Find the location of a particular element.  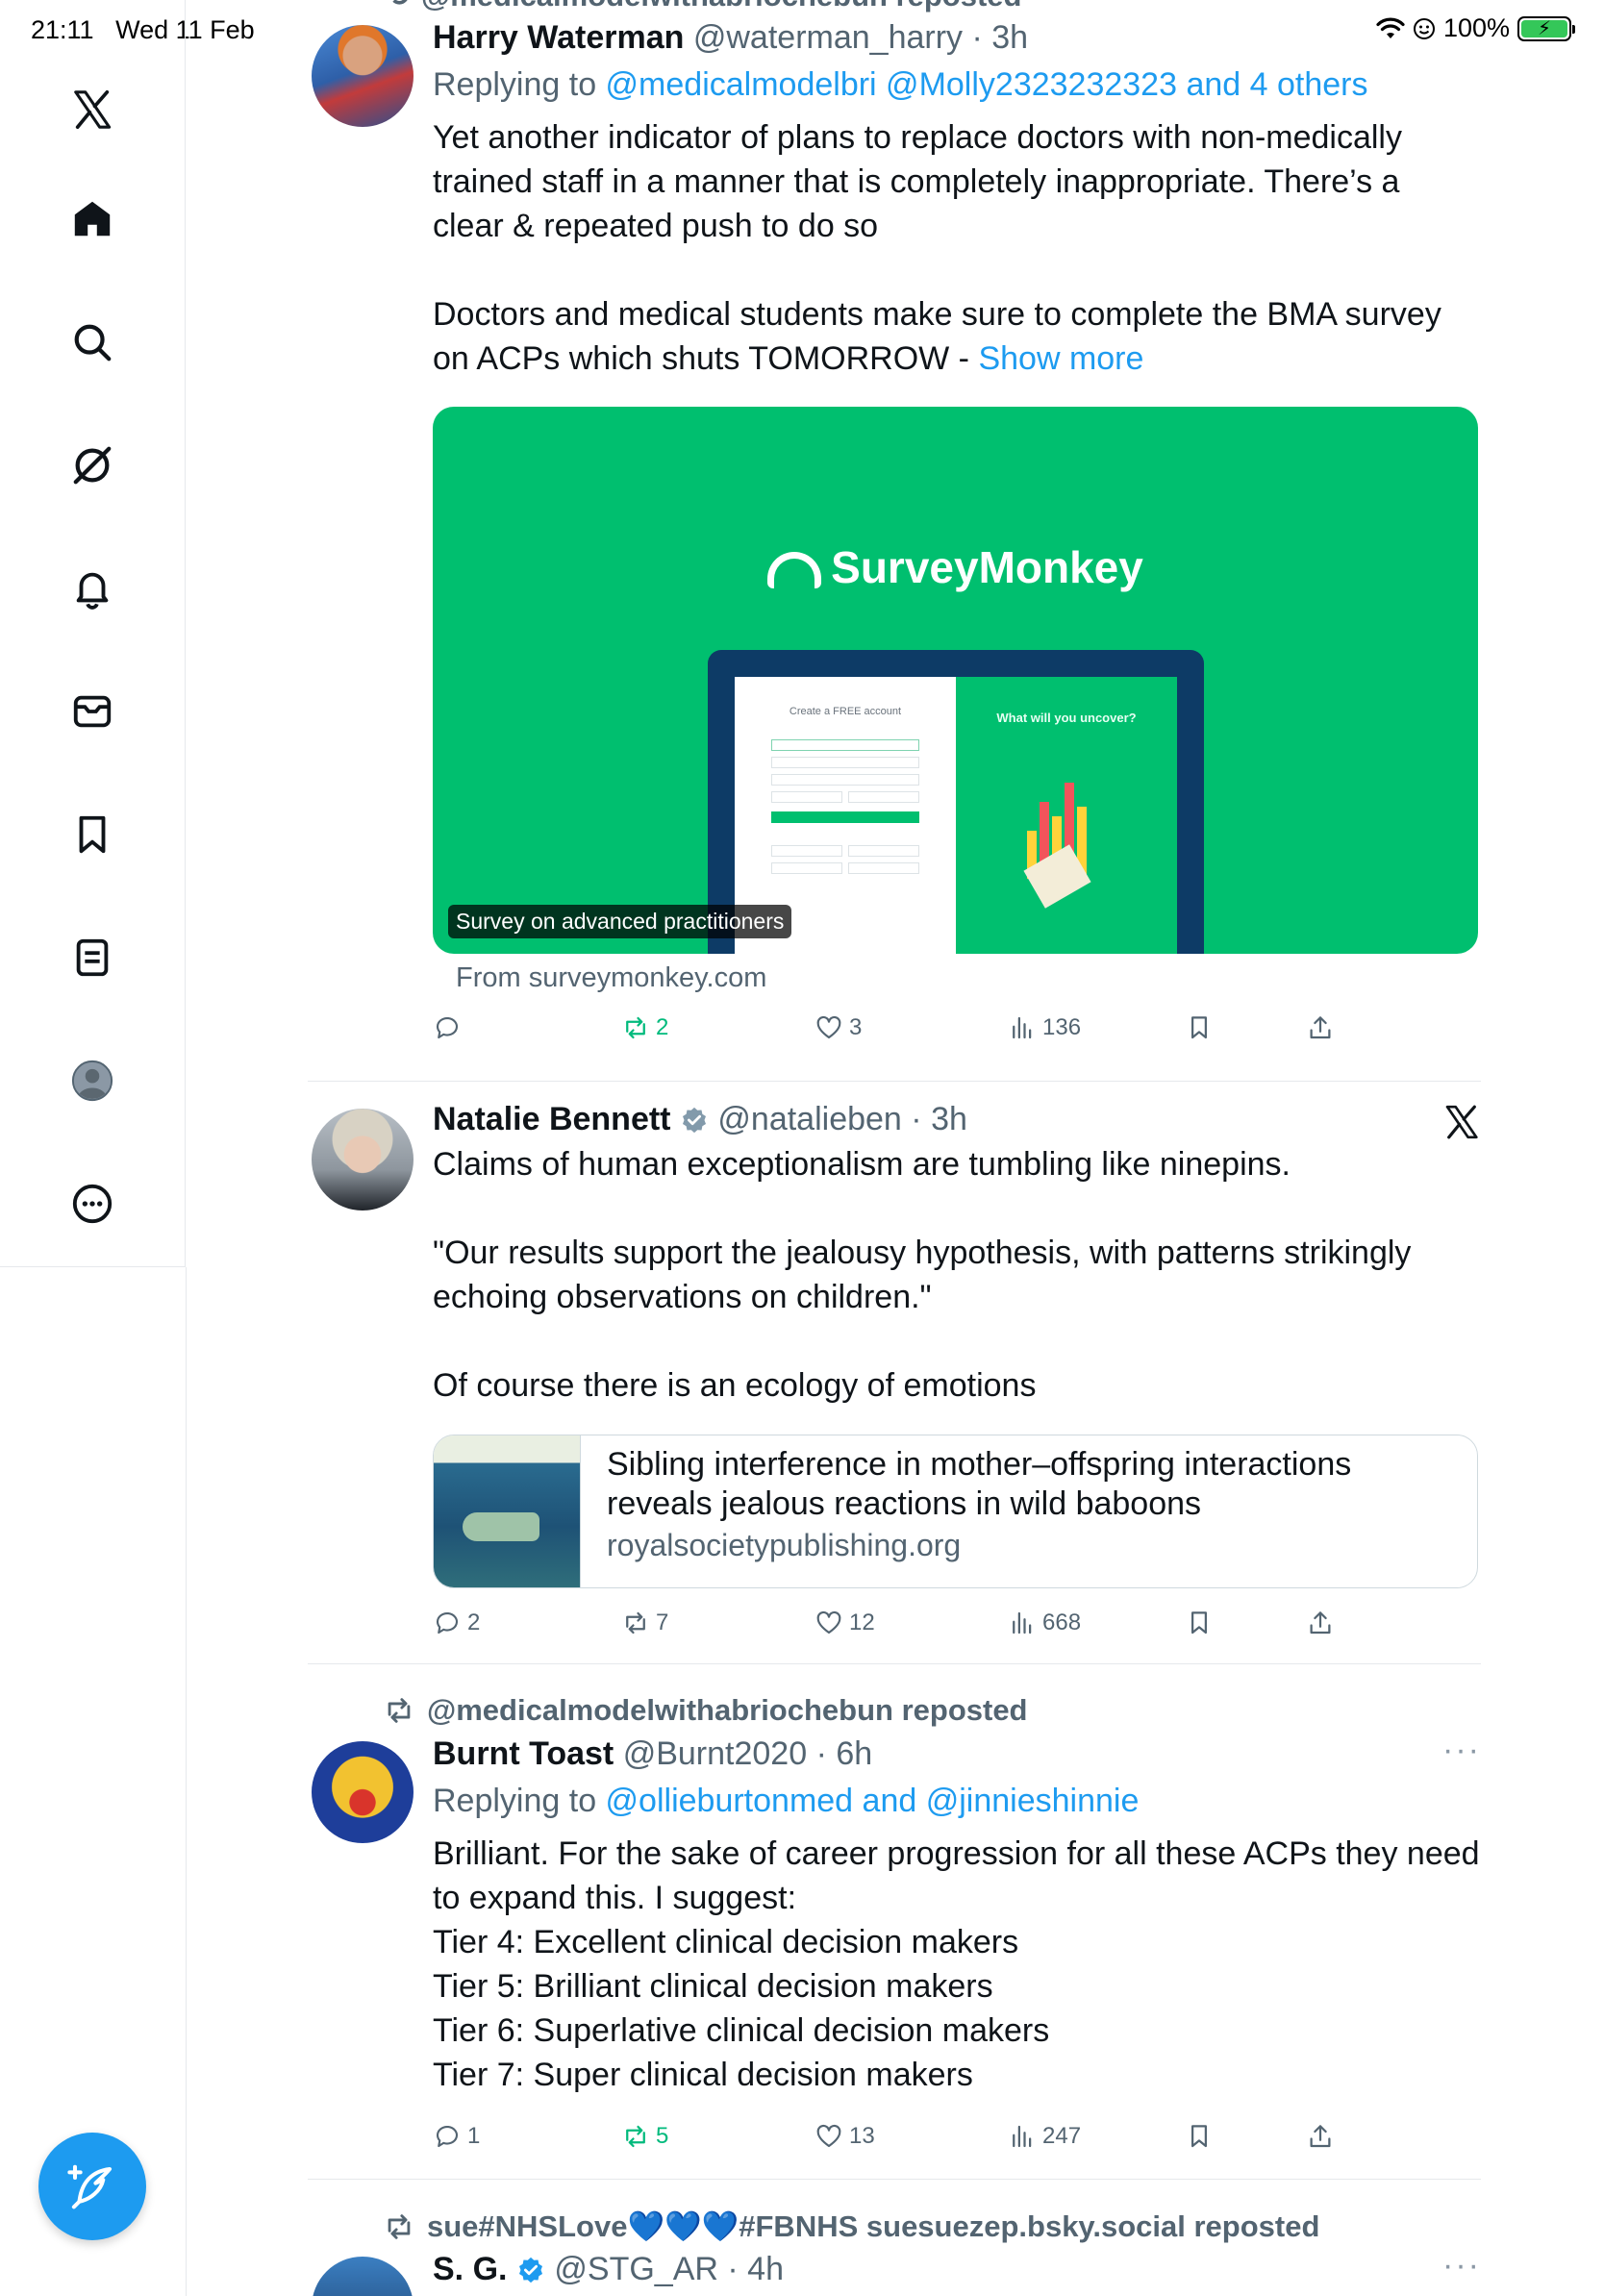

tweet-actions: 1 5 13 247 is located at coordinates (894, 2141).